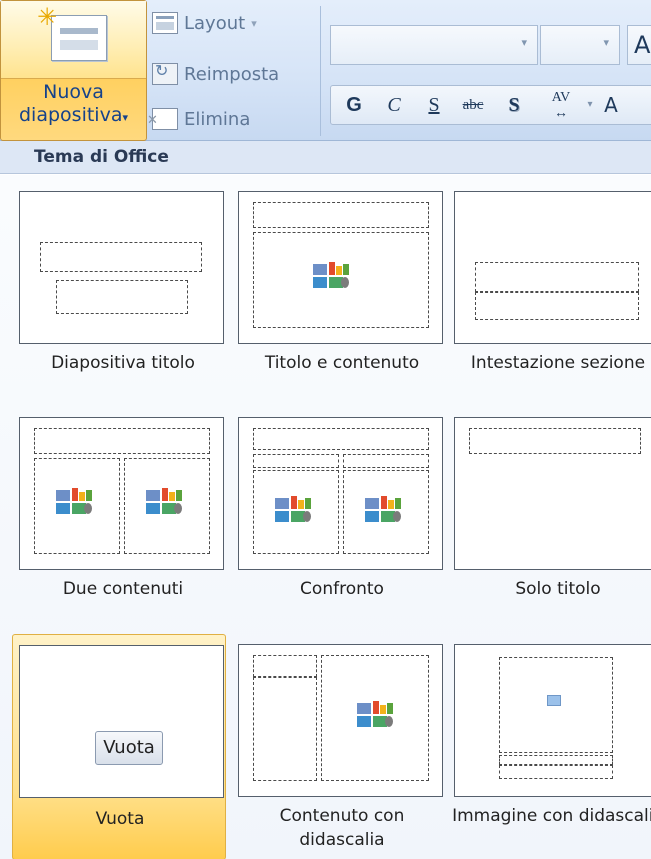 Image resolution: width=651 pixels, height=859 pixels. Describe the element at coordinates (561, 97) in the screenshot. I see `character-spacing-label: AV` at that location.